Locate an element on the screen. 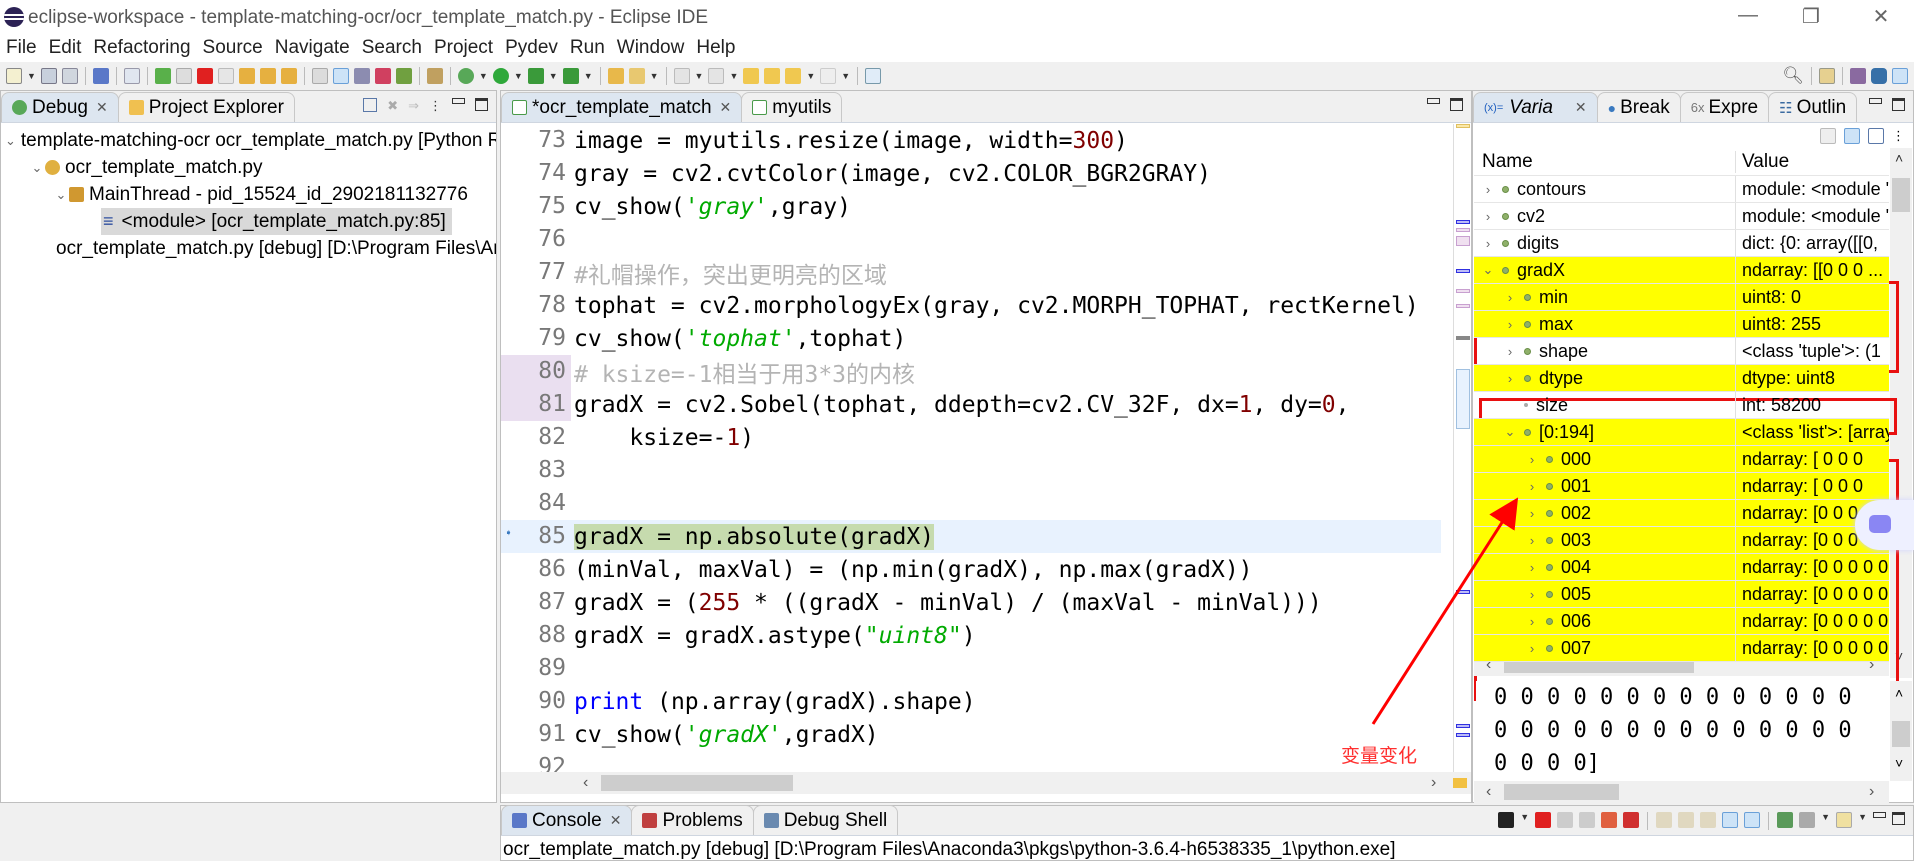 The height and width of the screenshot is (861, 1914). scroll-left-icon: ‹ is located at coordinates (585, 783).